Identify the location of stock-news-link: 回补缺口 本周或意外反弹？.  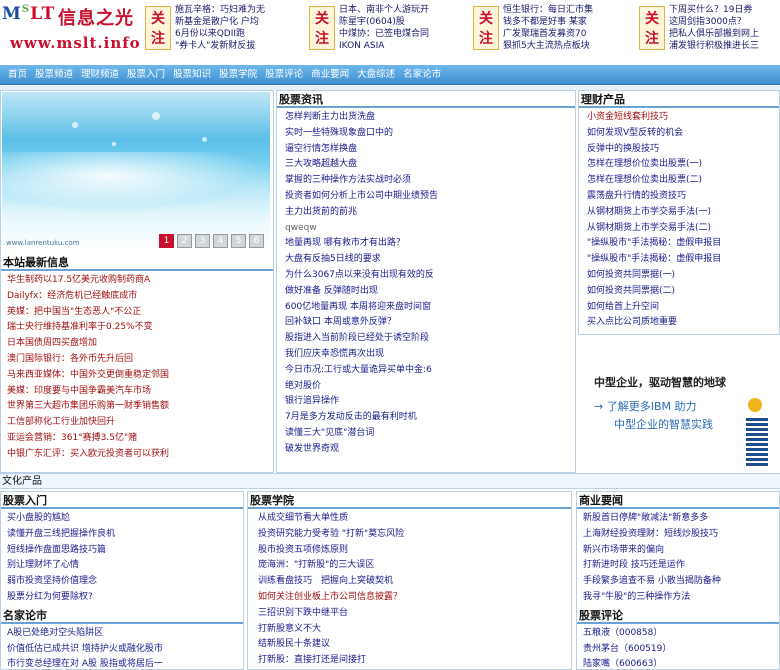
(430, 323).